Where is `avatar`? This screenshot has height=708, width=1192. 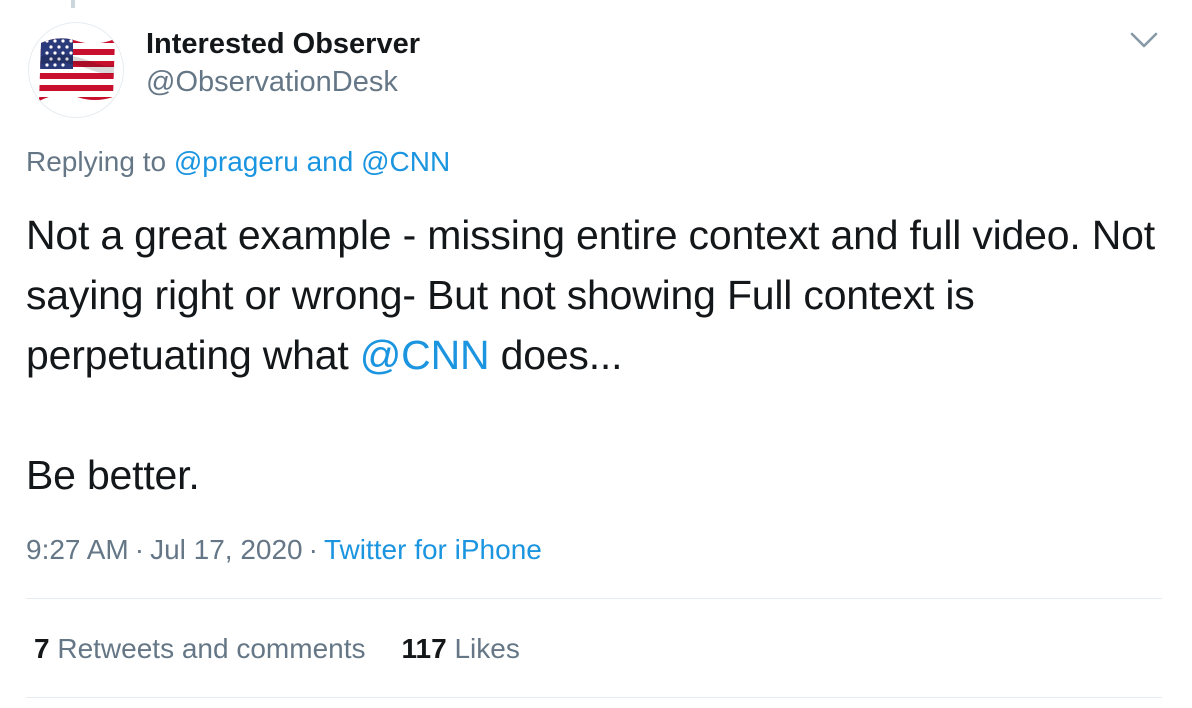
avatar is located at coordinates (76, 70).